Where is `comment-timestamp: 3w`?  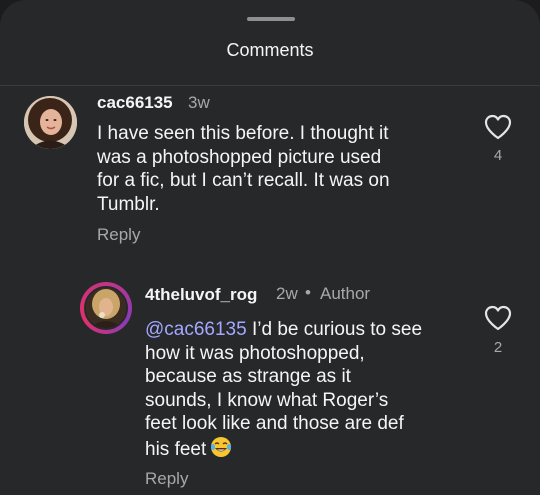 comment-timestamp: 3w is located at coordinates (199, 102).